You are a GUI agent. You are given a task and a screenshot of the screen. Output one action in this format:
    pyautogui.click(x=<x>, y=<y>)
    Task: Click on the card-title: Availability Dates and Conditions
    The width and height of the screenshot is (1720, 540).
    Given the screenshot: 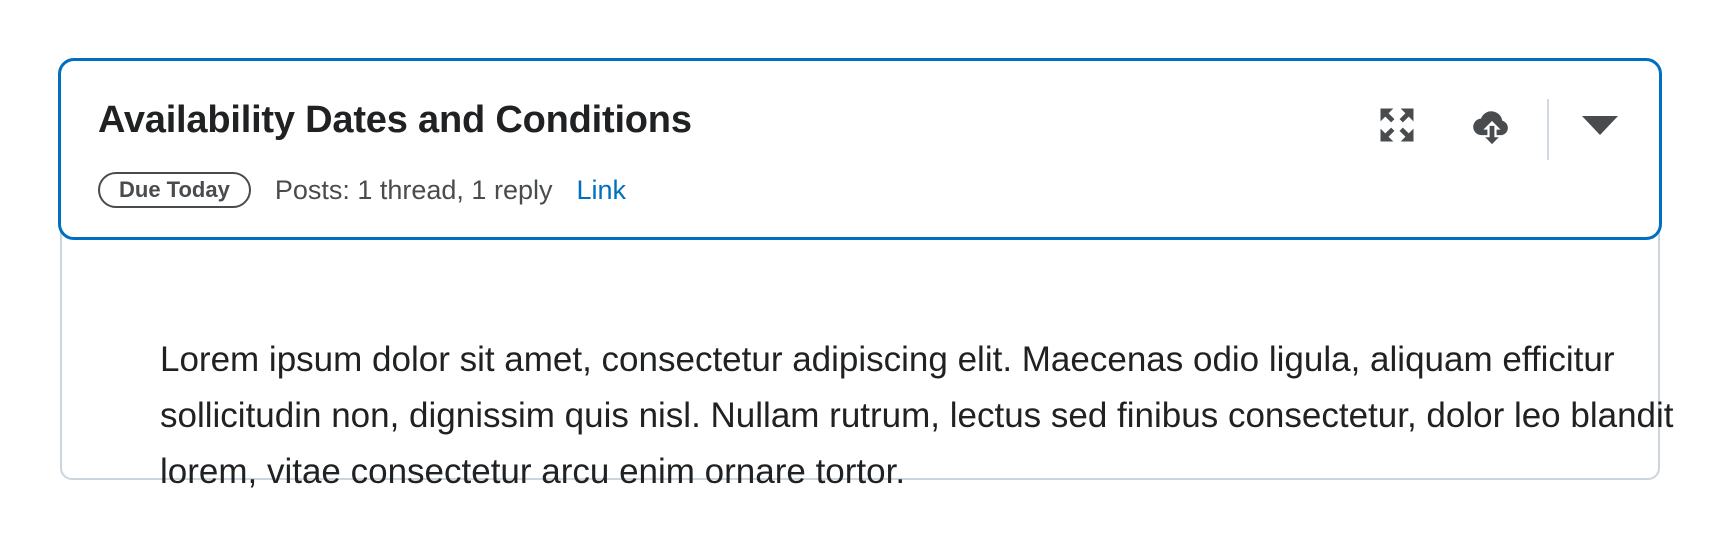 What is the action you would take?
    pyautogui.click(x=395, y=120)
    